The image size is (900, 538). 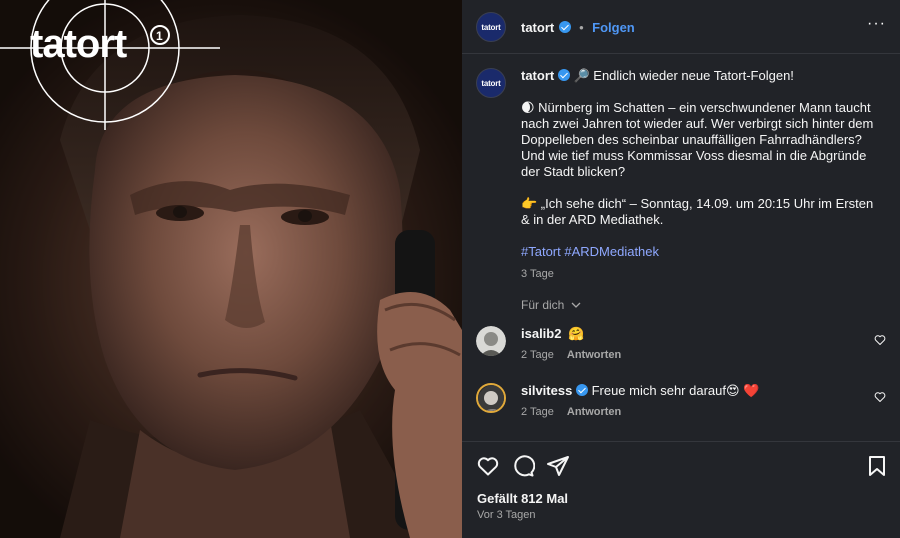 I want to click on comment-text: 🤗, so click(x=576, y=333).